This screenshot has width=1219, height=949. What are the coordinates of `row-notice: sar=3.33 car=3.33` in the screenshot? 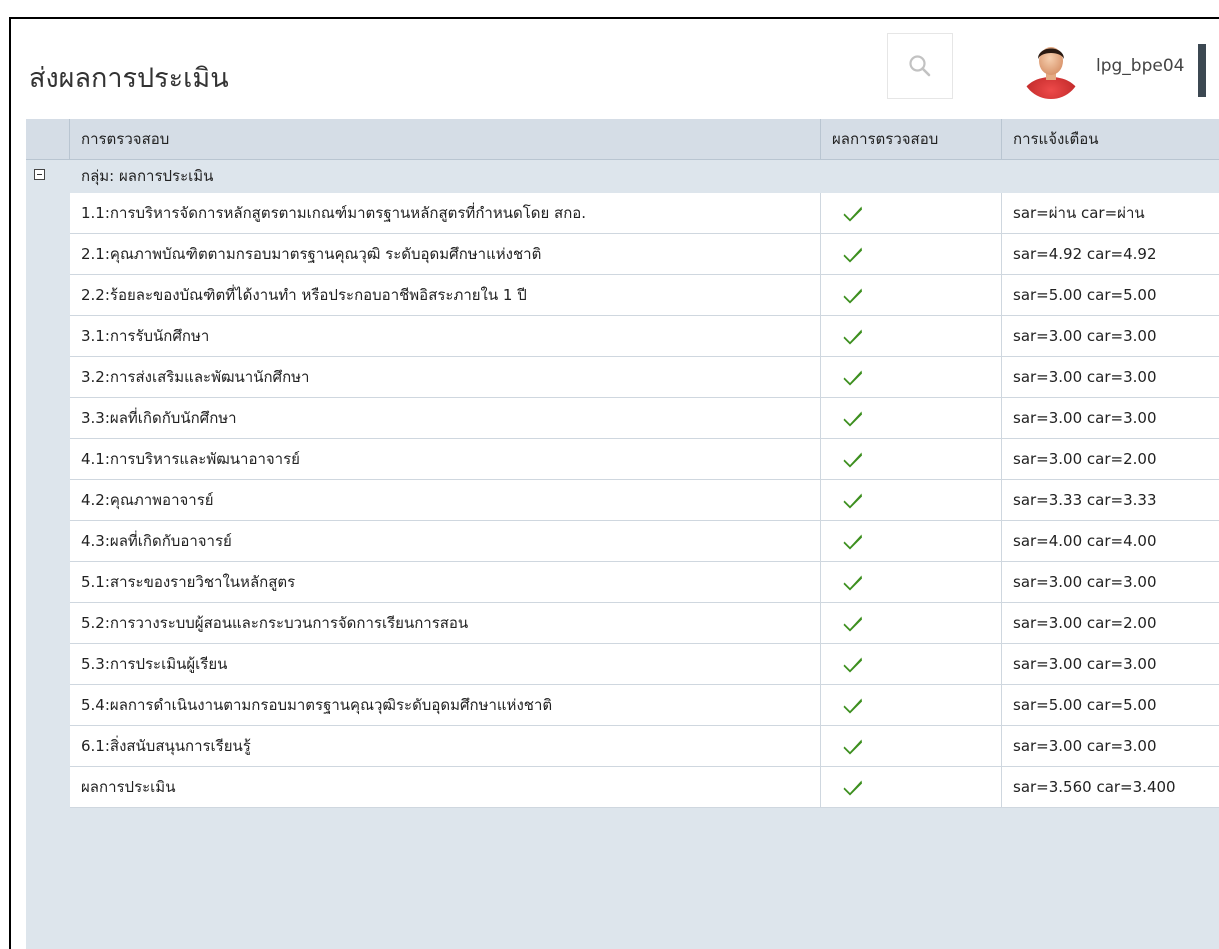 It's located at (1110, 500).